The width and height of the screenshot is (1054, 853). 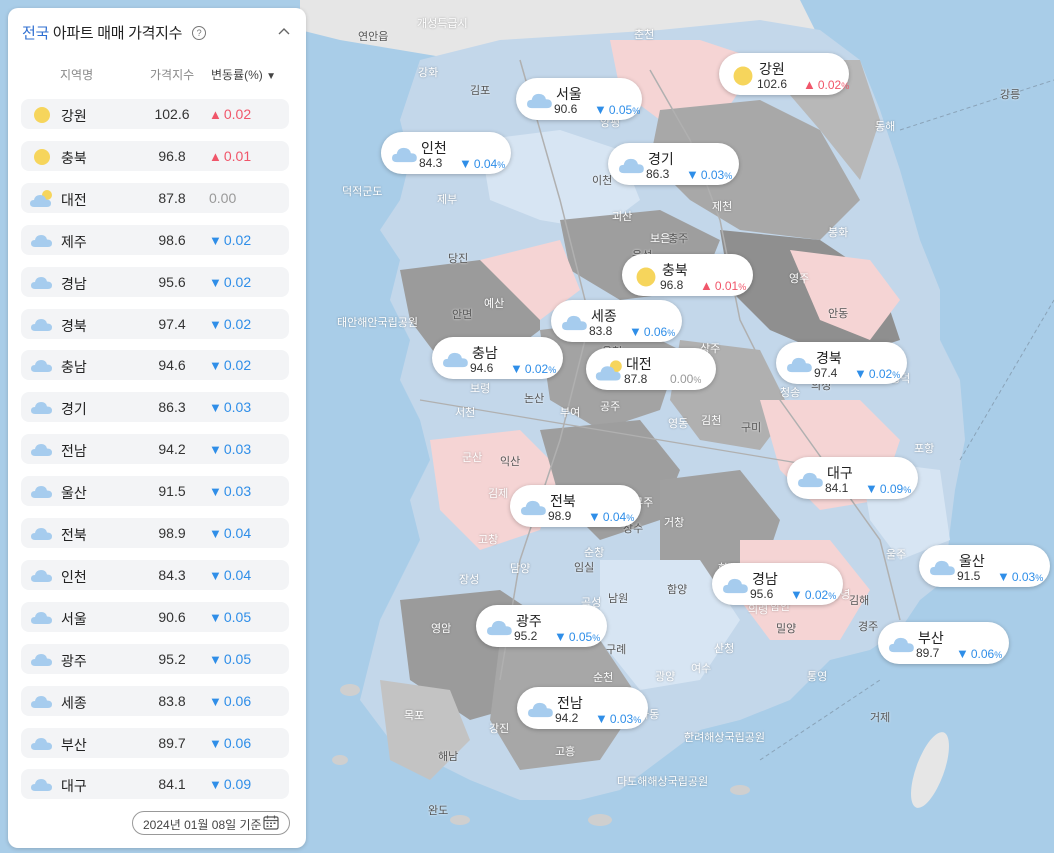 What do you see at coordinates (885, 127) in the screenshot?
I see `map-place-label: 동해` at bounding box center [885, 127].